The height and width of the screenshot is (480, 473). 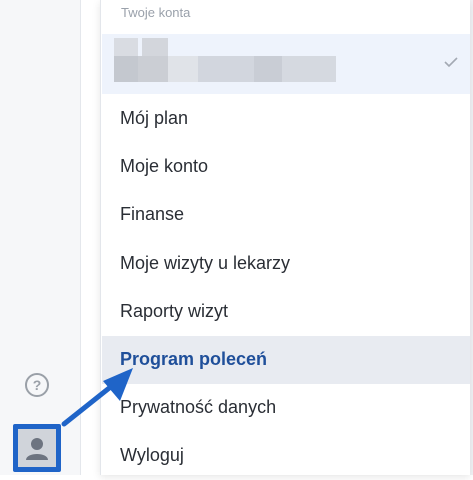 I want to click on menu-item-doctor-visits: Moje wizyty u lekarzy, so click(x=286, y=264).